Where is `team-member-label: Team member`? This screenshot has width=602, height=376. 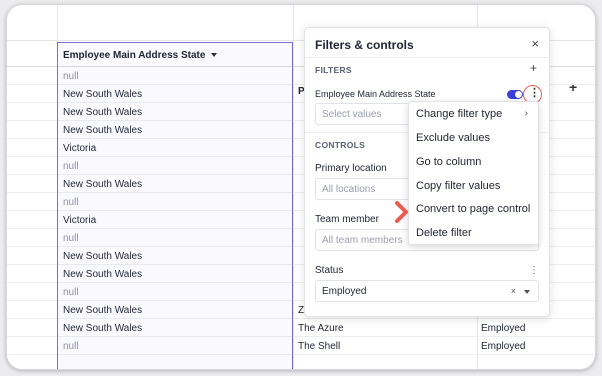
team-member-label: Team member is located at coordinates (347, 219).